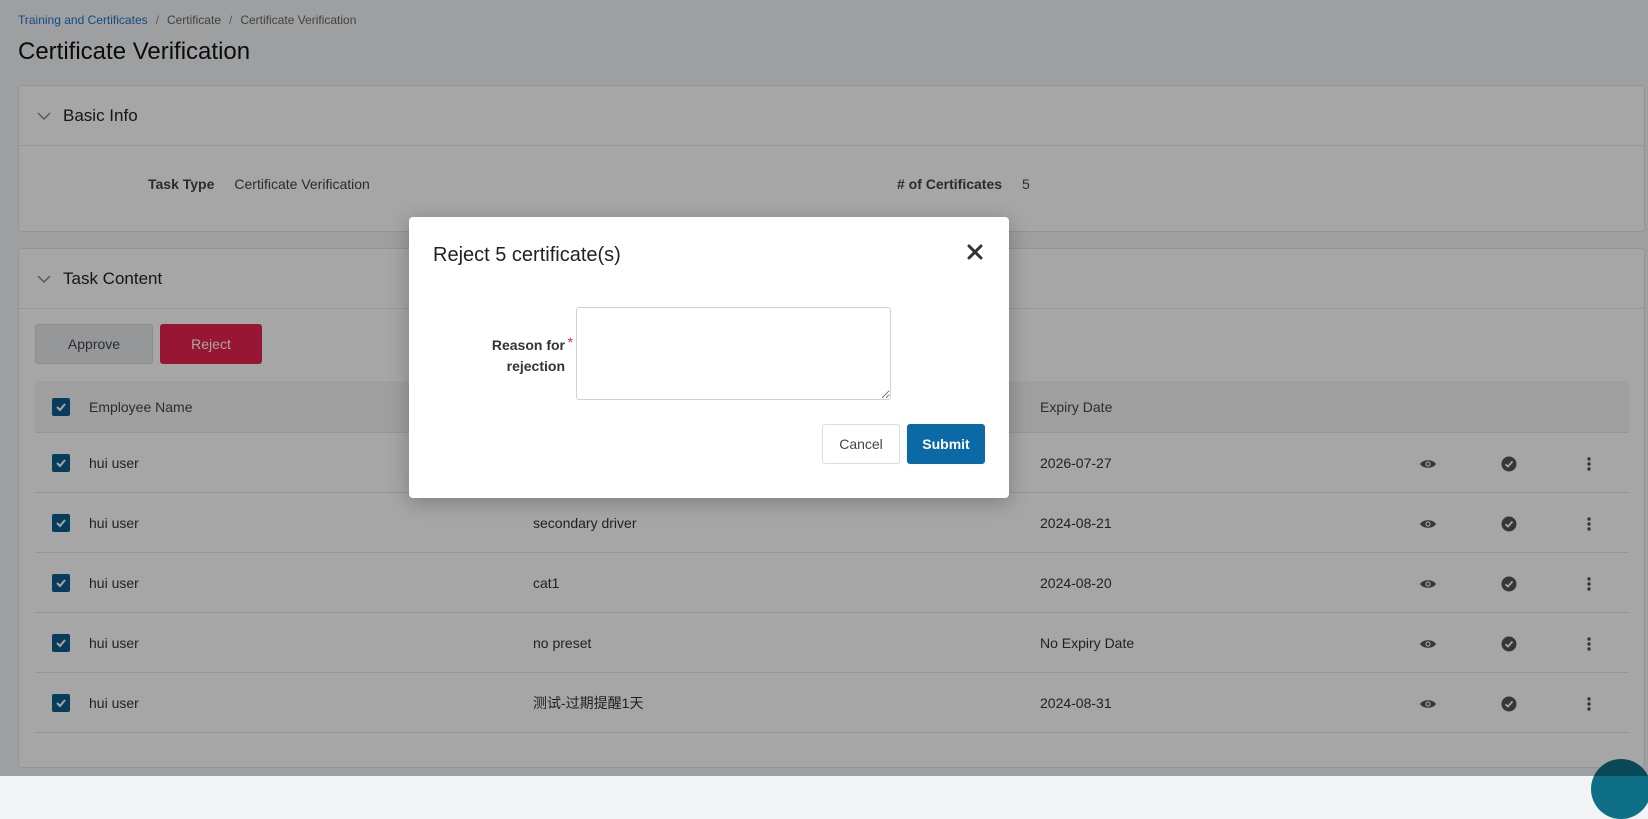 The width and height of the screenshot is (1648, 819). Describe the element at coordinates (946, 444) in the screenshot. I see `submit-button: Submit` at that location.